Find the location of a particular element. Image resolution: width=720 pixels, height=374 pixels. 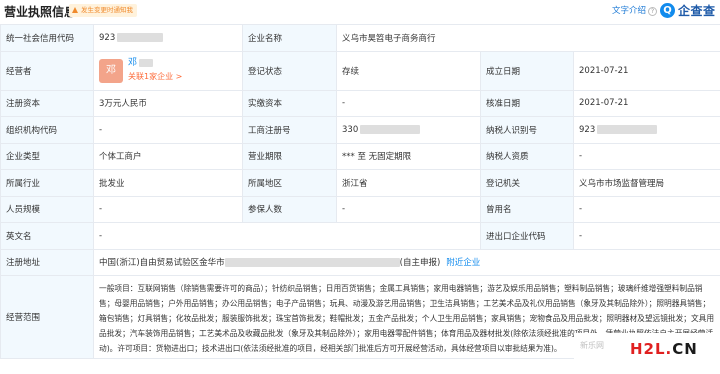

founded-label: 成立日期 is located at coordinates (527, 70).